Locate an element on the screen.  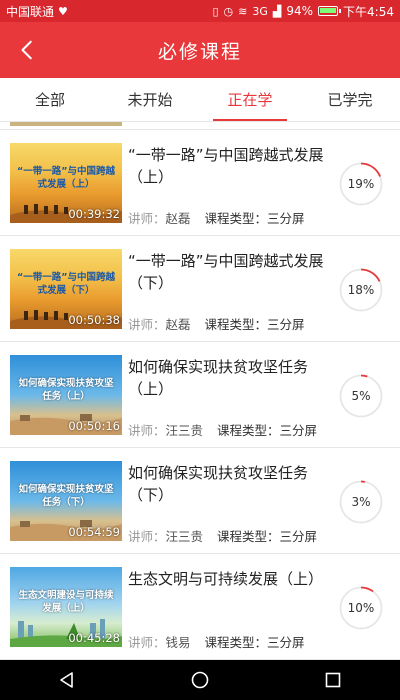
nav-recent-button is located at coordinates (333, 680).